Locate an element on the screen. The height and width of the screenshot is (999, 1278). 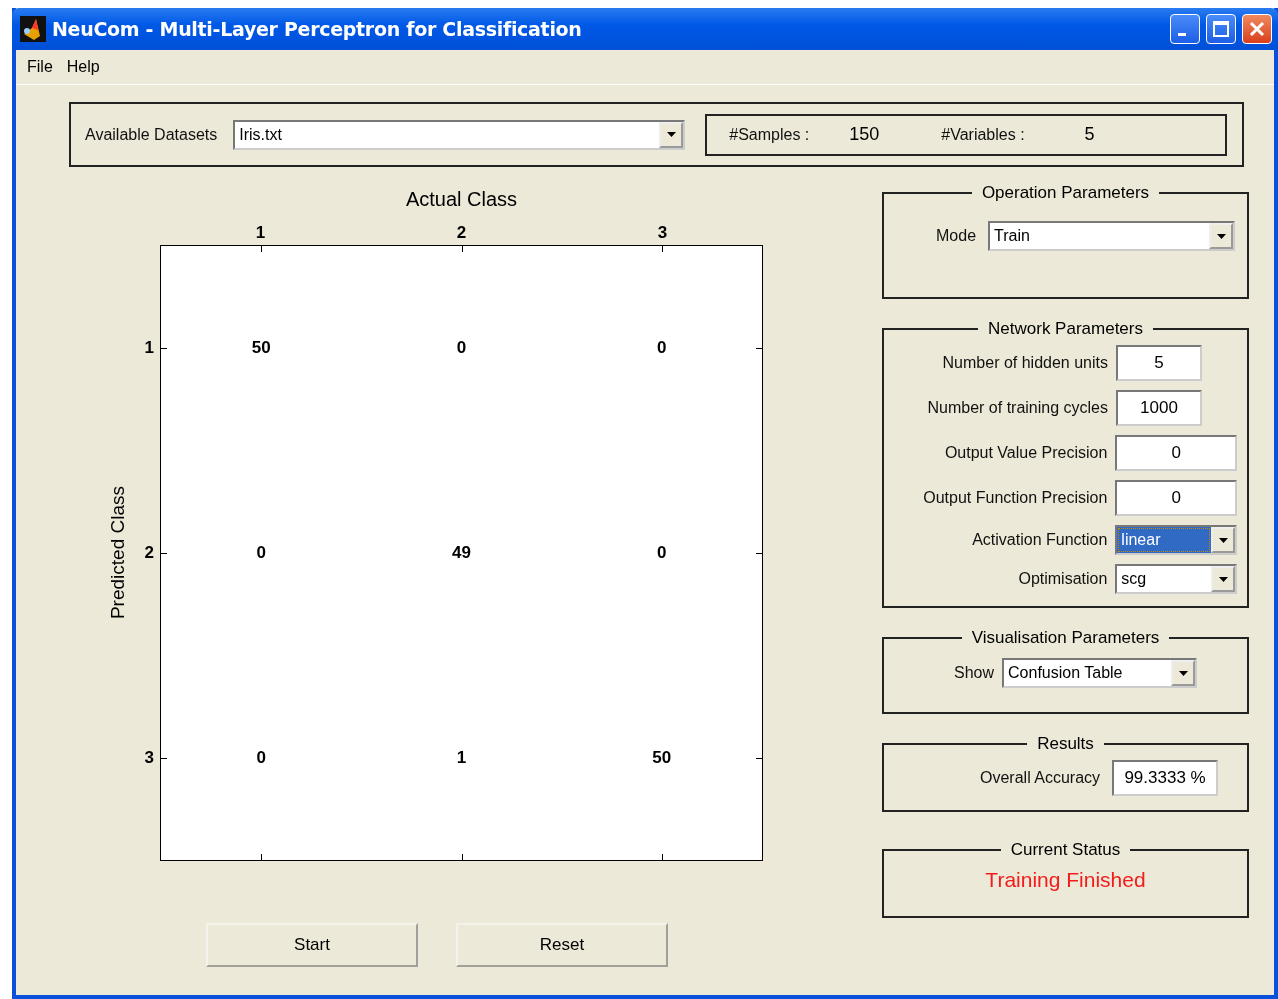
maximize-icon is located at coordinates (1221, 29).